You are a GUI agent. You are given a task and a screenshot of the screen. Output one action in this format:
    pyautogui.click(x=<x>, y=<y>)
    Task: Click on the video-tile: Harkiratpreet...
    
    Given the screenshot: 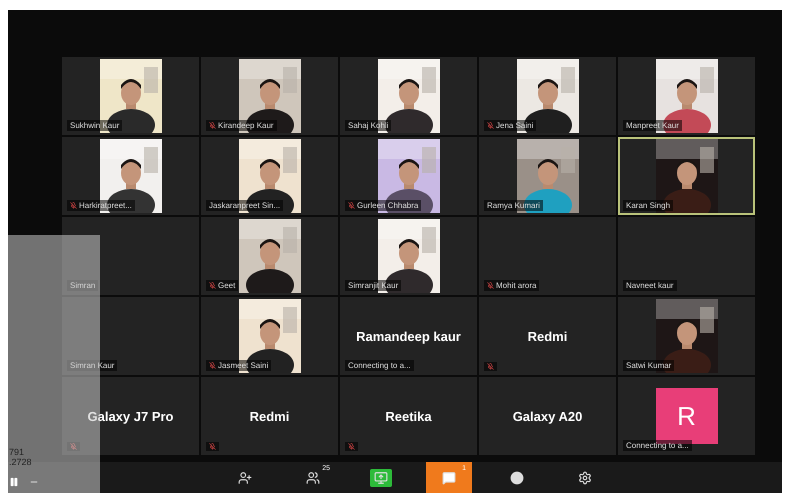 What is the action you would take?
    pyautogui.click(x=130, y=176)
    